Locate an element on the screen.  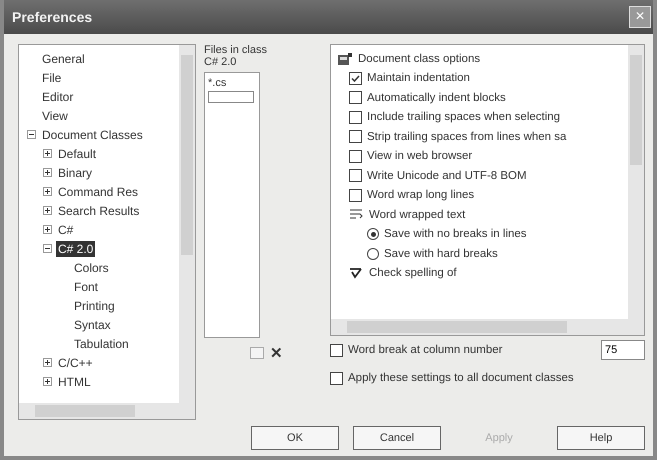
tree-item: Tabulation is located at coordinates (101, 344).